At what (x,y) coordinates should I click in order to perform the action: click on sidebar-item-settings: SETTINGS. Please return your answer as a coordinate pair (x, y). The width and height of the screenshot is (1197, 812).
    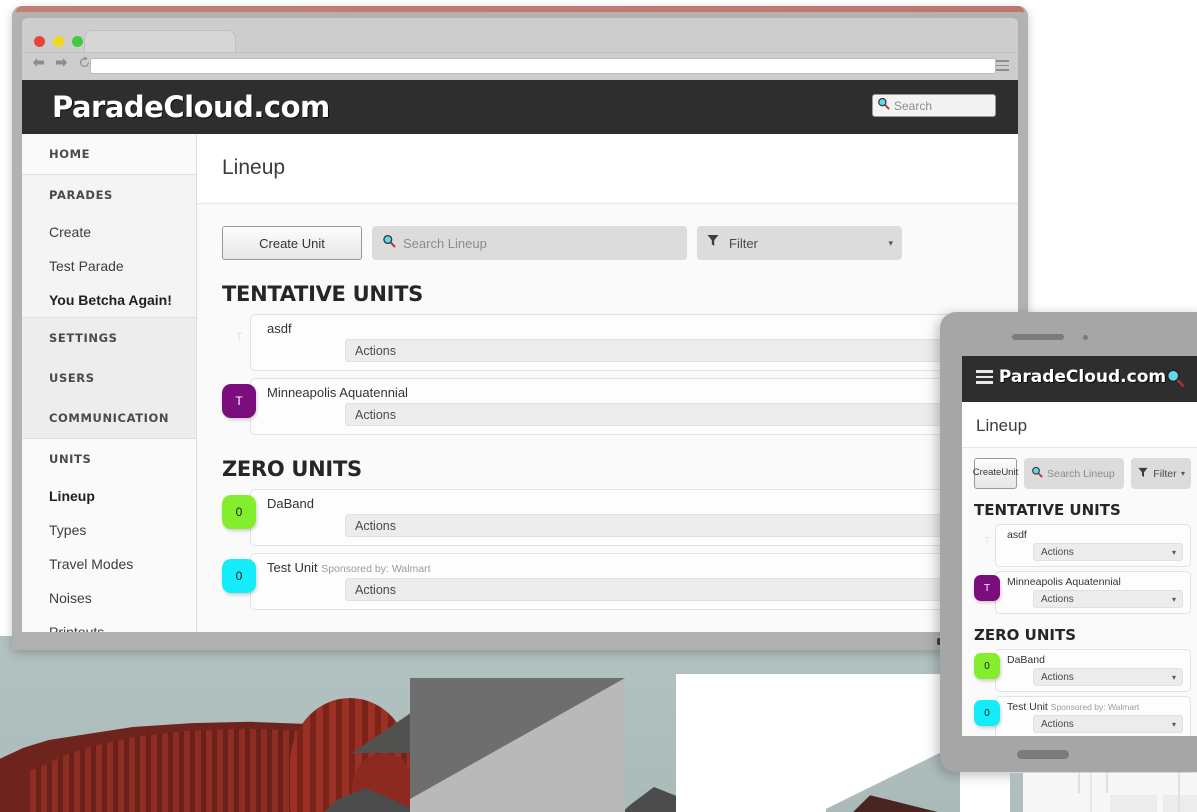
    Looking at the image, I should click on (109, 338).